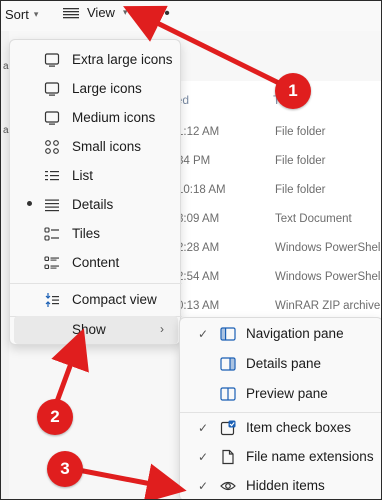 This screenshot has height=500, width=382. I want to click on menu-item-extra-large-icons: Extra large icons, so click(96, 60).